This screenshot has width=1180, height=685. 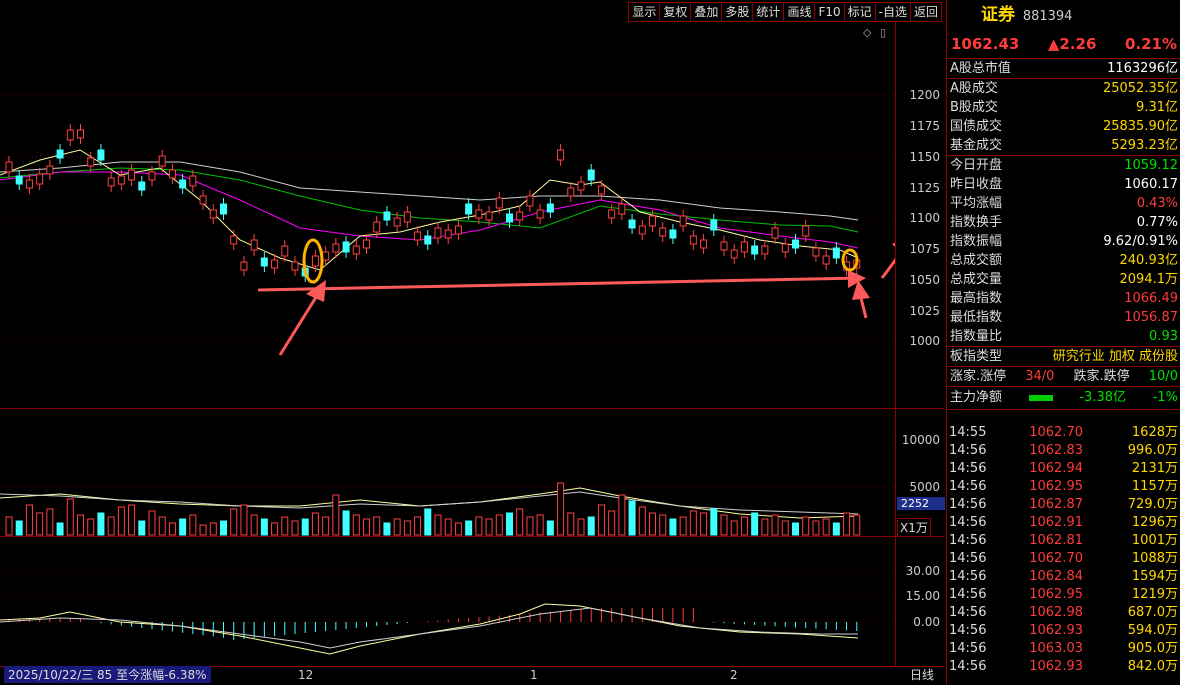 I want to click on macd-tick: 30.00, so click(x=922, y=571).